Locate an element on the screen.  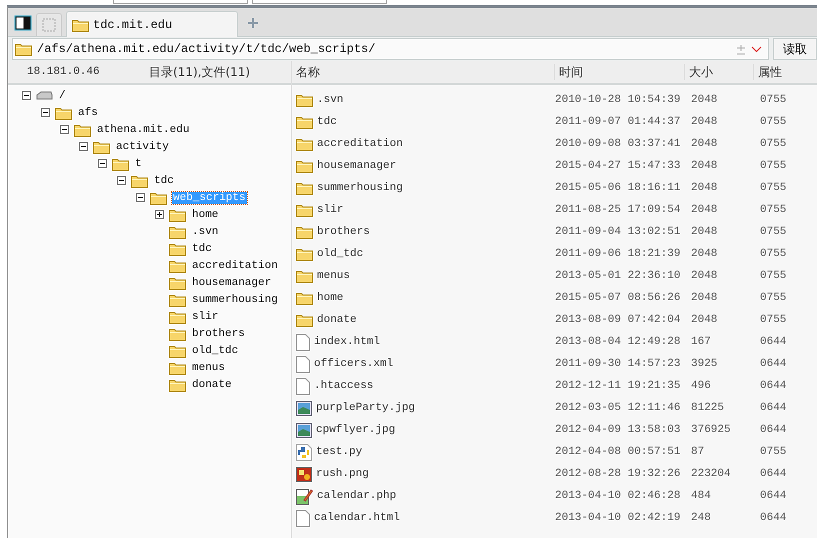
server-address: 18.181.0.46 is located at coordinates (64, 72).